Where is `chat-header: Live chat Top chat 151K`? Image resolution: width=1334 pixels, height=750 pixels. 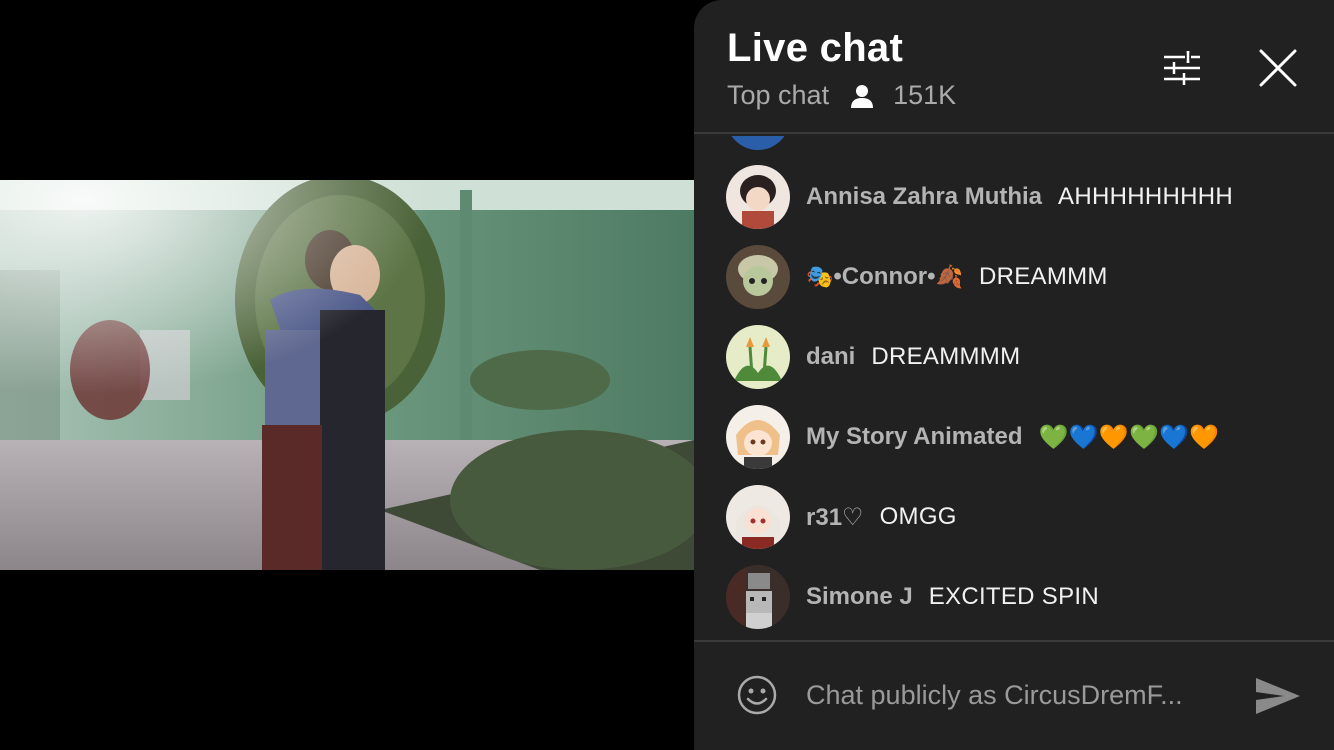
chat-header: Live chat Top chat 151K is located at coordinates (1014, 67).